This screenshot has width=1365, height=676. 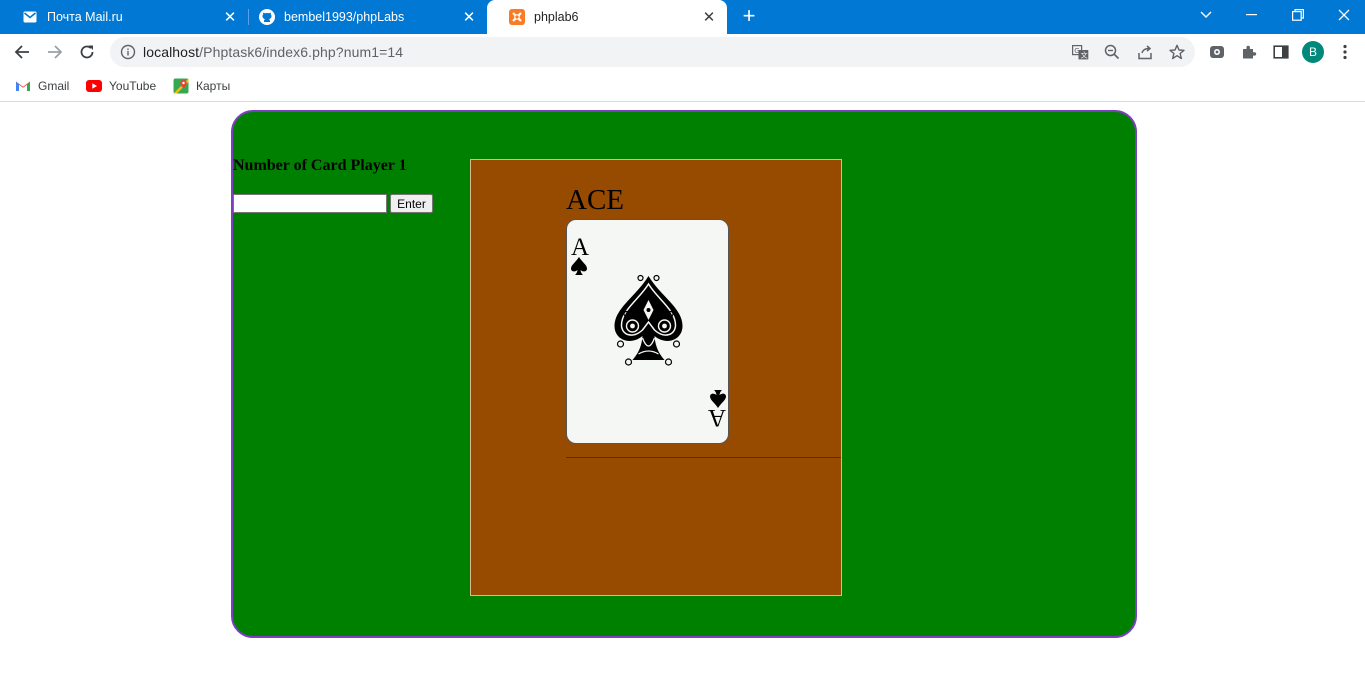 What do you see at coordinates (1281, 52) in the screenshot?
I see `side-panel-icon` at bounding box center [1281, 52].